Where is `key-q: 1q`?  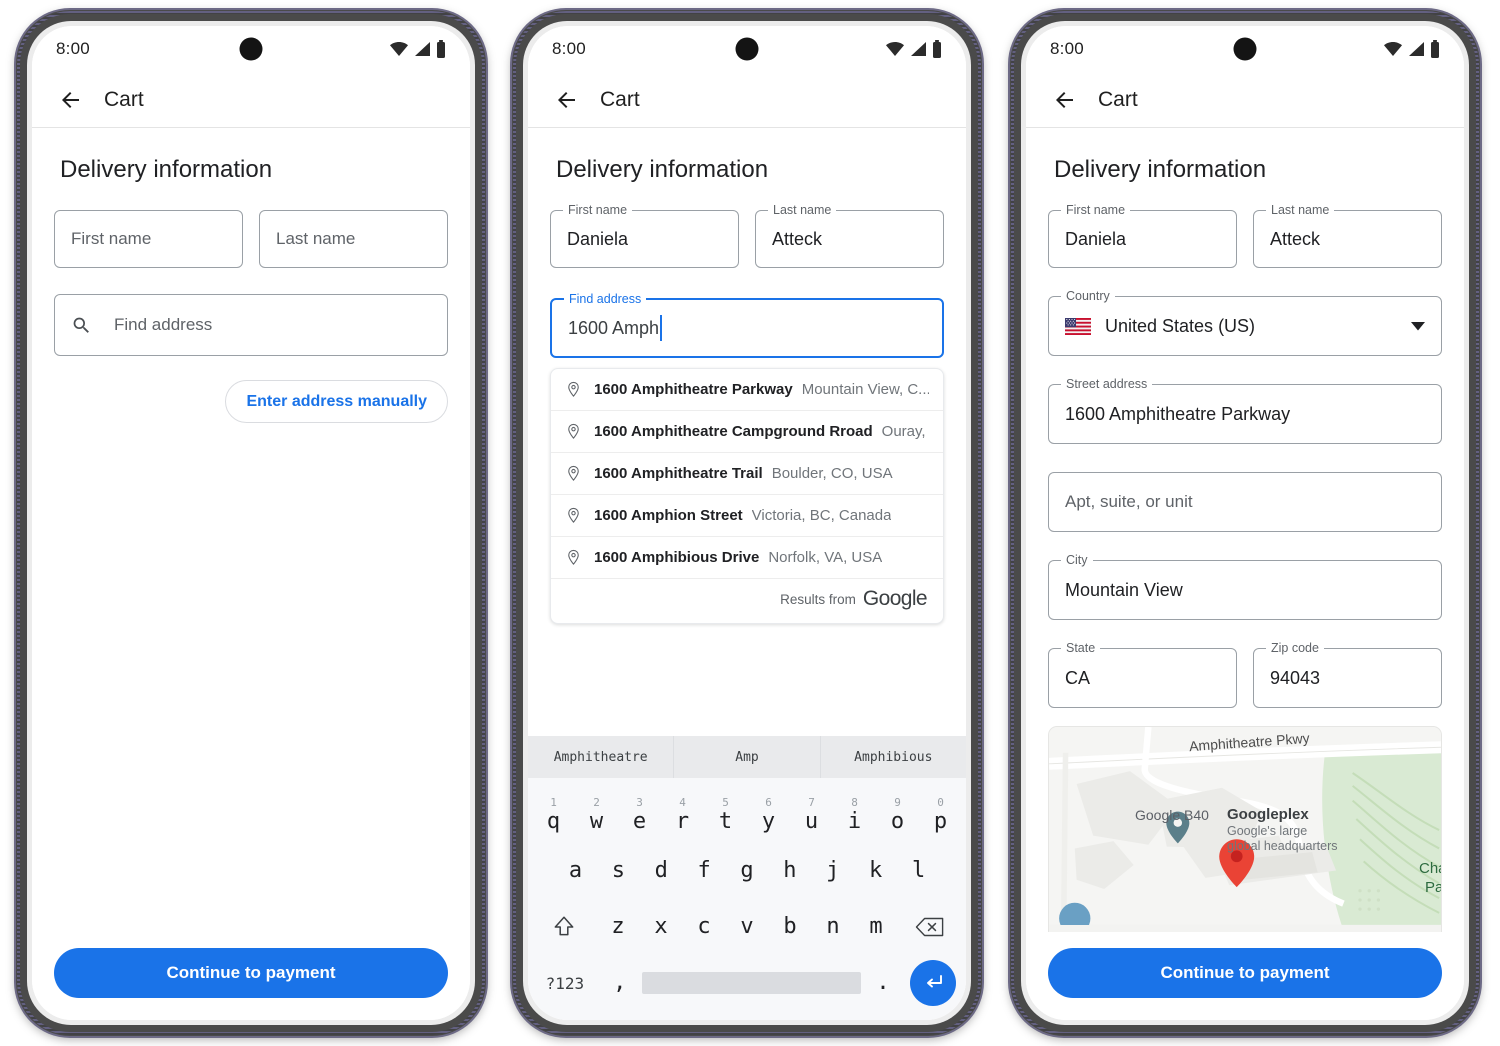
key-q: 1q is located at coordinates (553, 815).